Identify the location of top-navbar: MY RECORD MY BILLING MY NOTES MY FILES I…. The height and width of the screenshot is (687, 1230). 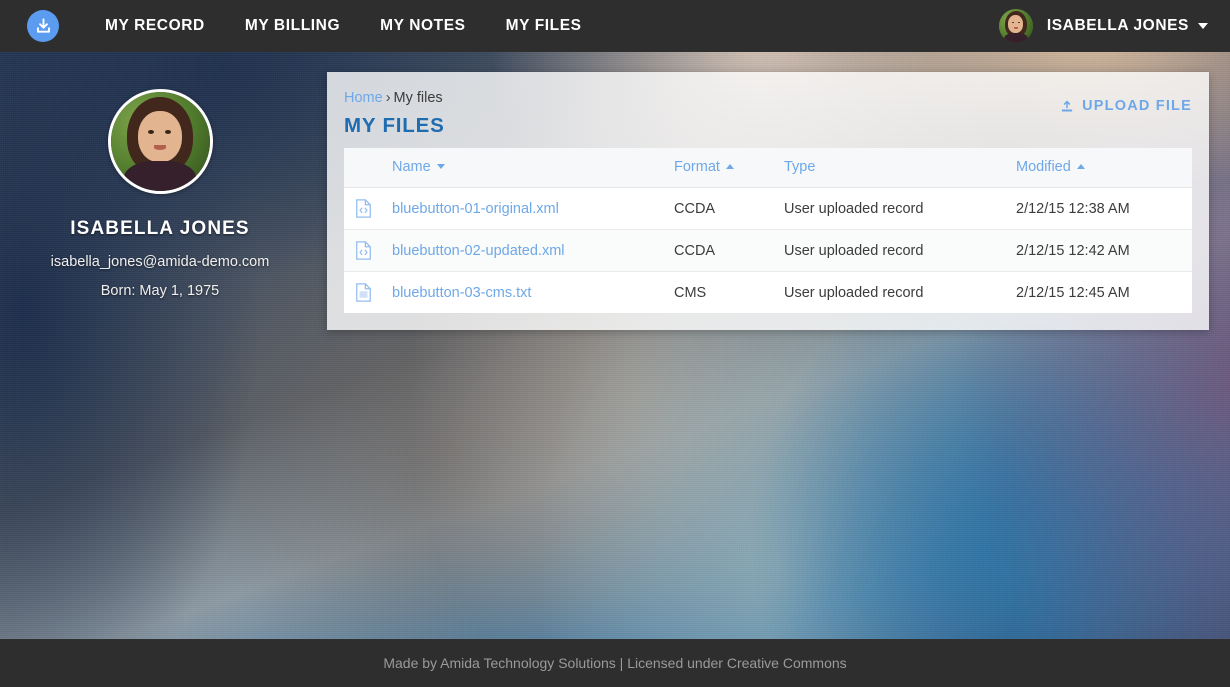
(615, 26).